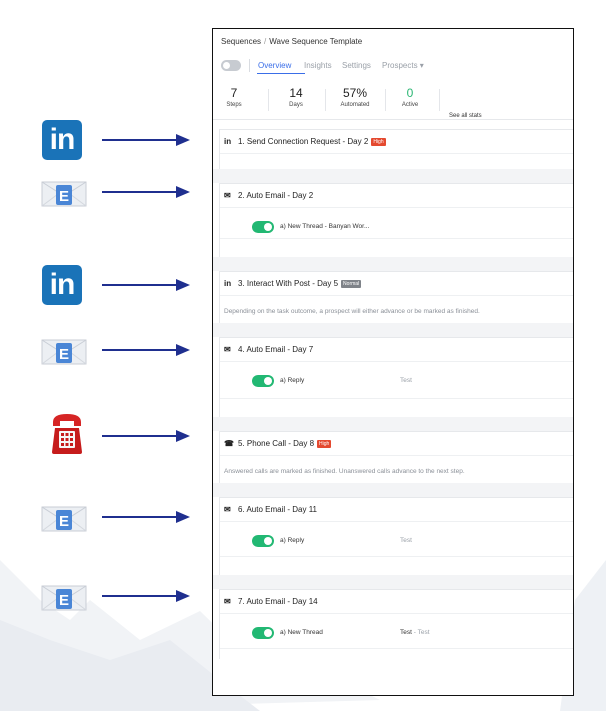 The height and width of the screenshot is (711, 606). What do you see at coordinates (231, 65) in the screenshot?
I see `sequence-active-toggle` at bounding box center [231, 65].